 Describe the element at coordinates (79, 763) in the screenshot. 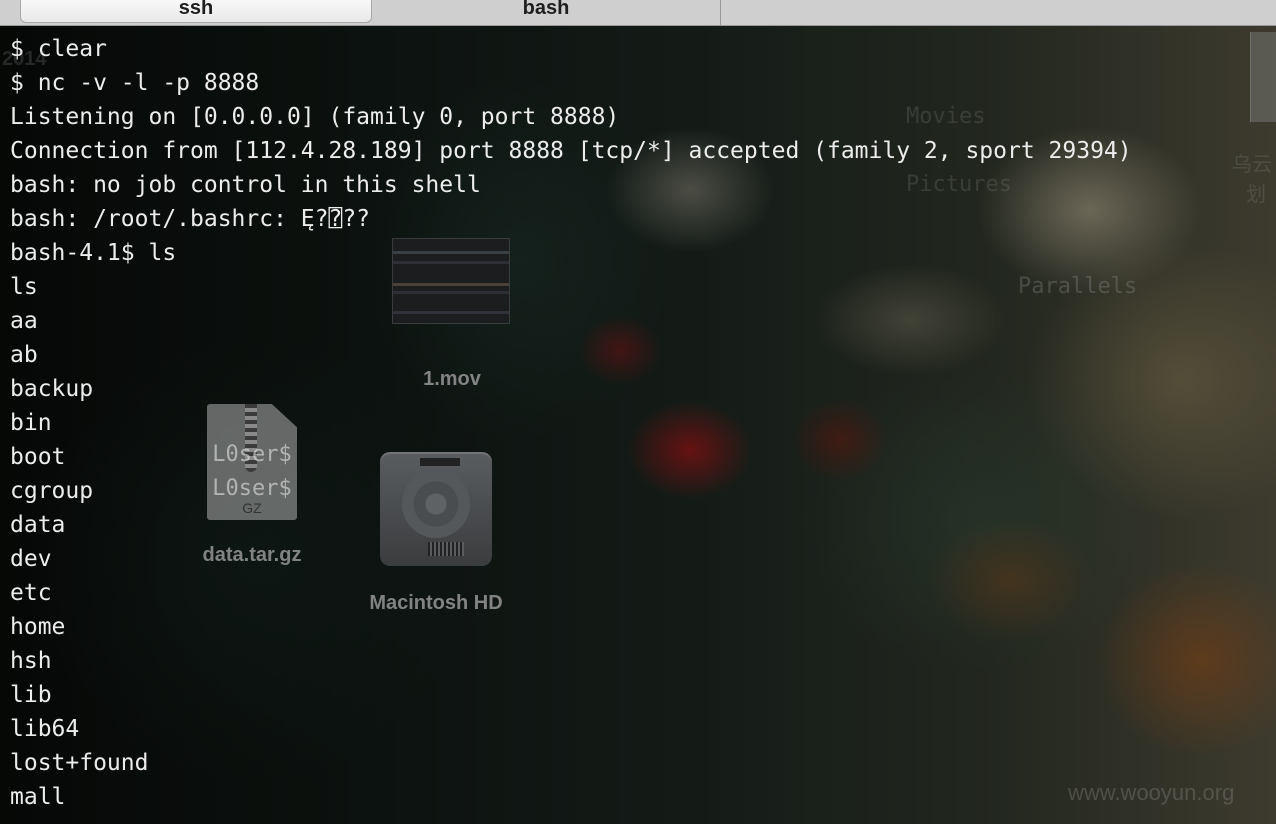

I see `terminal-line: lost+found` at that location.